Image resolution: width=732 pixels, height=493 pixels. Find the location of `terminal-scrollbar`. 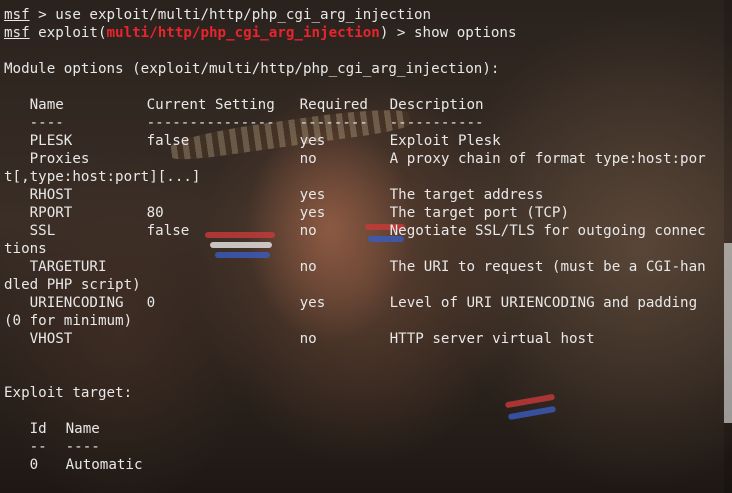

terminal-scrollbar is located at coordinates (728, 246).